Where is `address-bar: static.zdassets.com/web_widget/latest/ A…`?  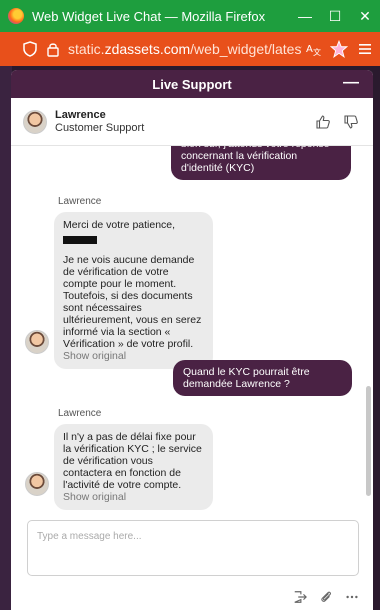
address-bar: static.zdassets.com/web_widget/latest/ A… is located at coordinates (190, 49).